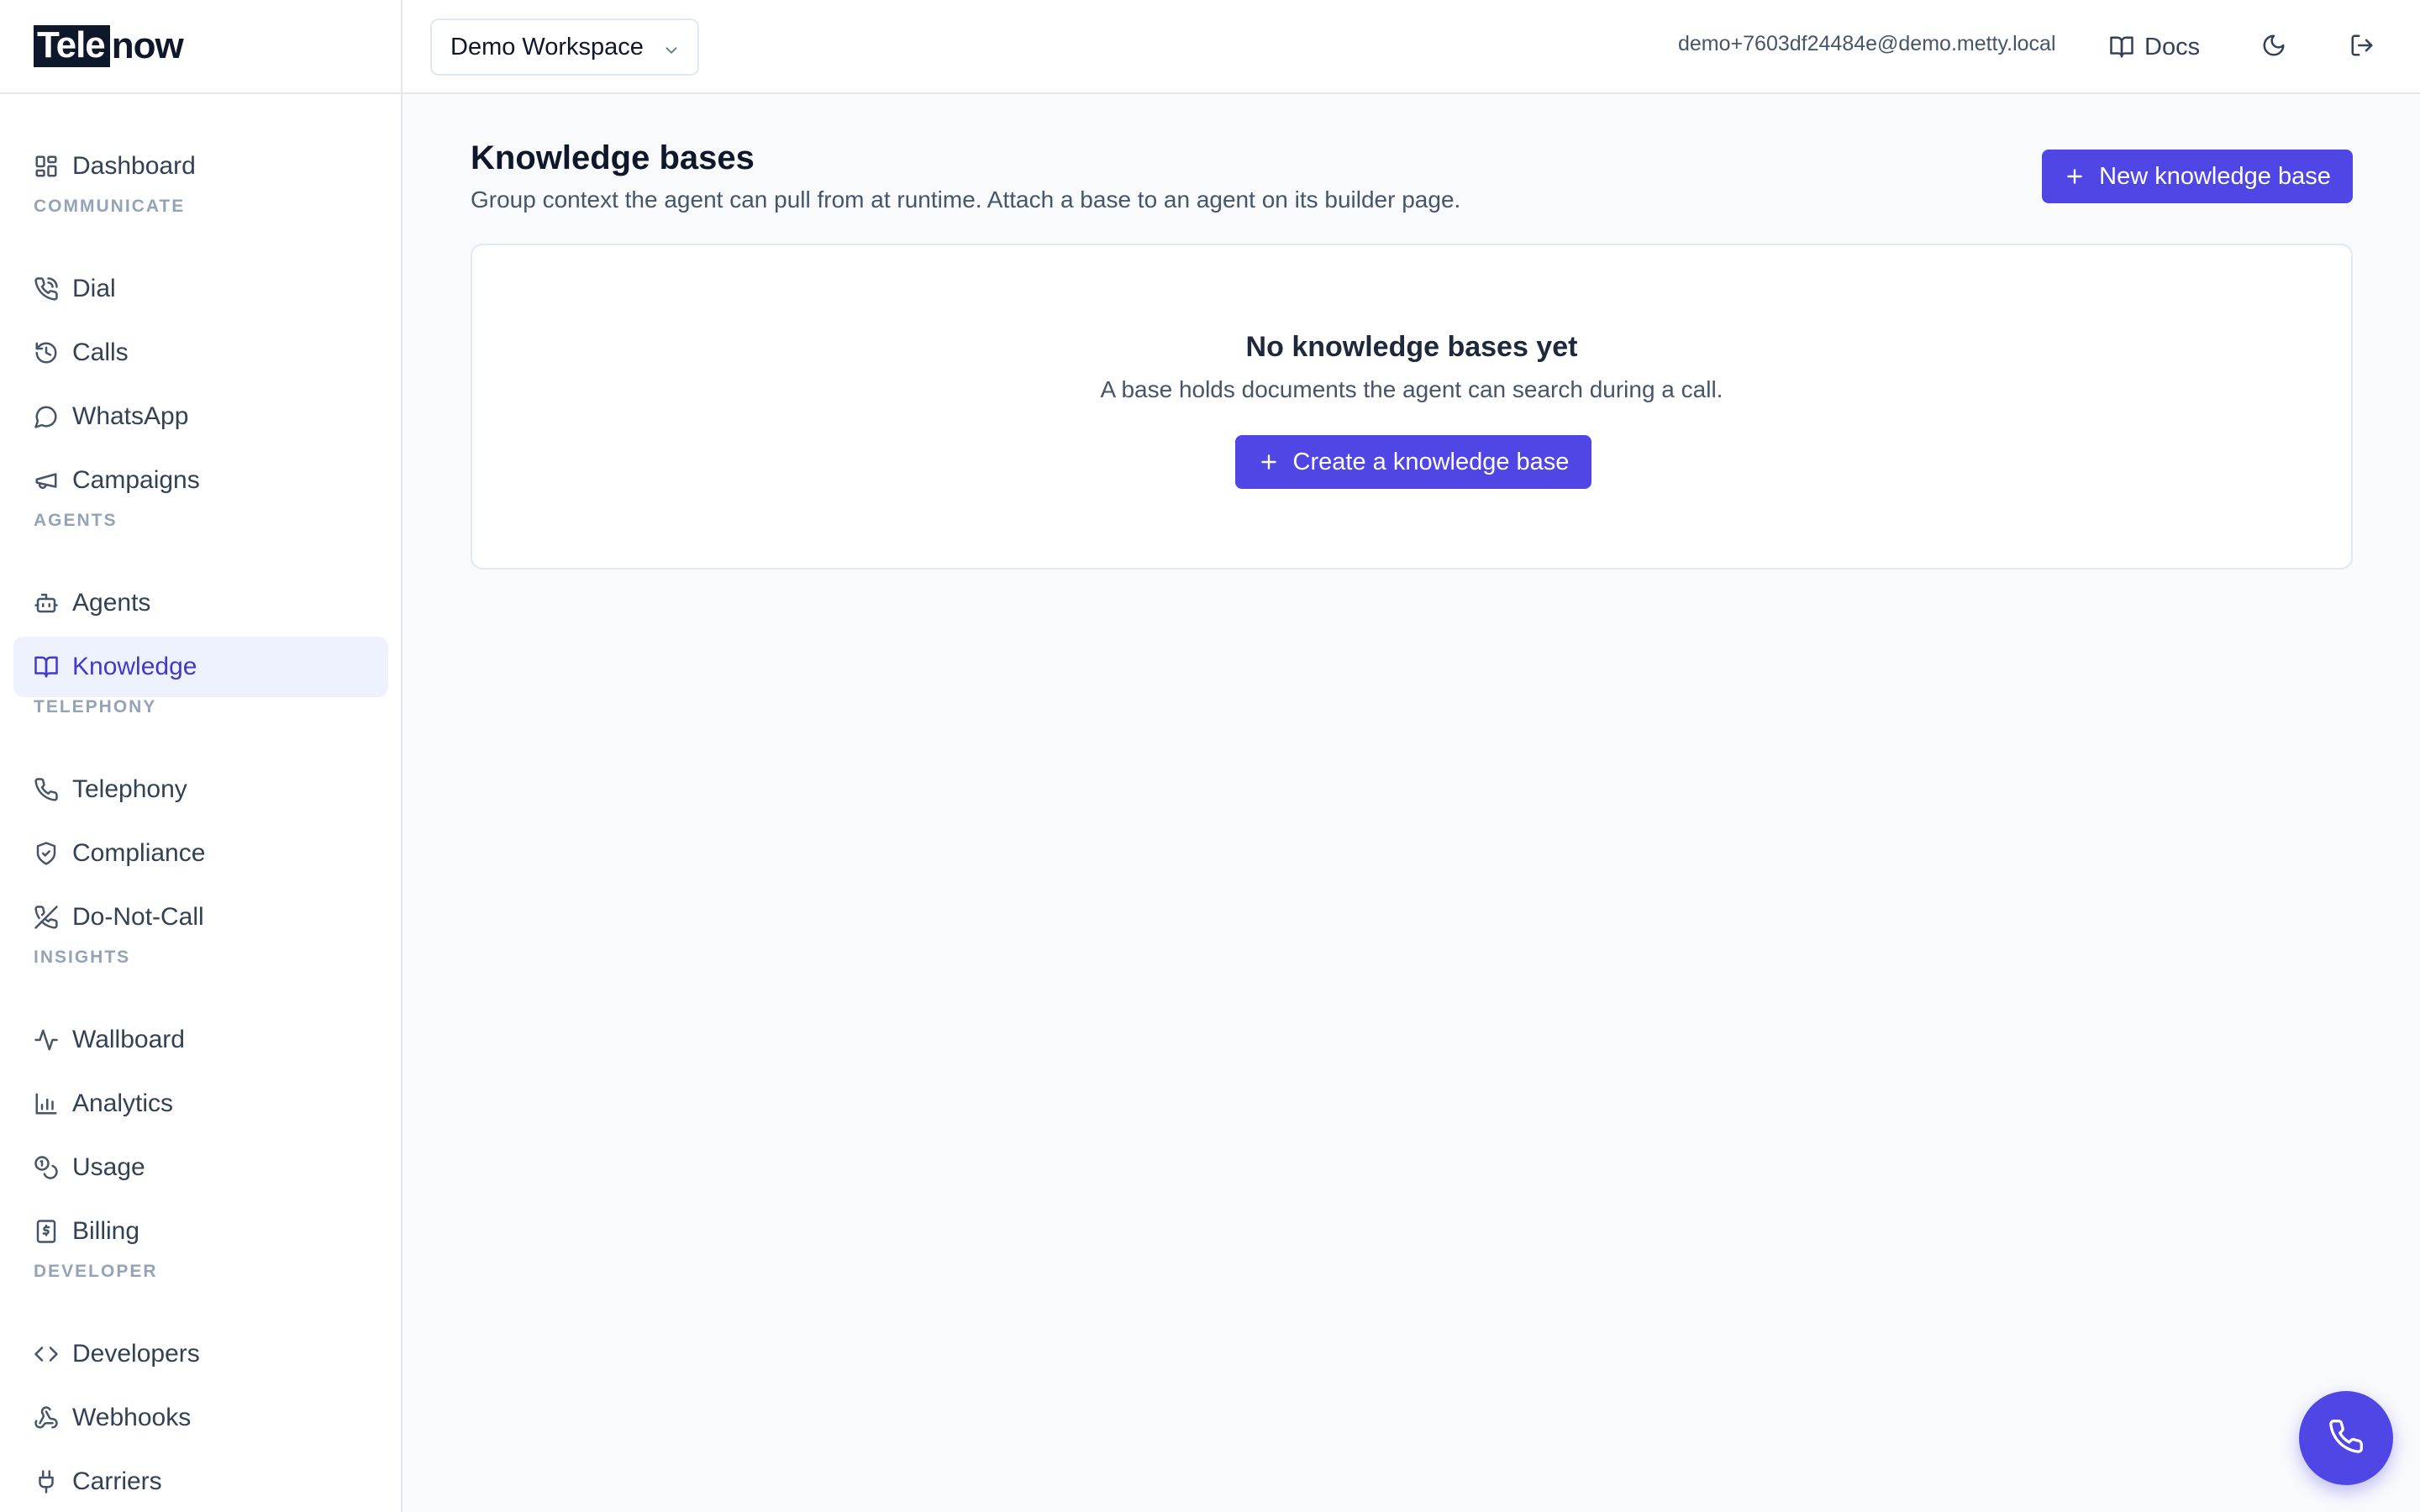 The height and width of the screenshot is (1512, 2420). I want to click on new-knowledge-base-button: New knowledge base, so click(2197, 176).